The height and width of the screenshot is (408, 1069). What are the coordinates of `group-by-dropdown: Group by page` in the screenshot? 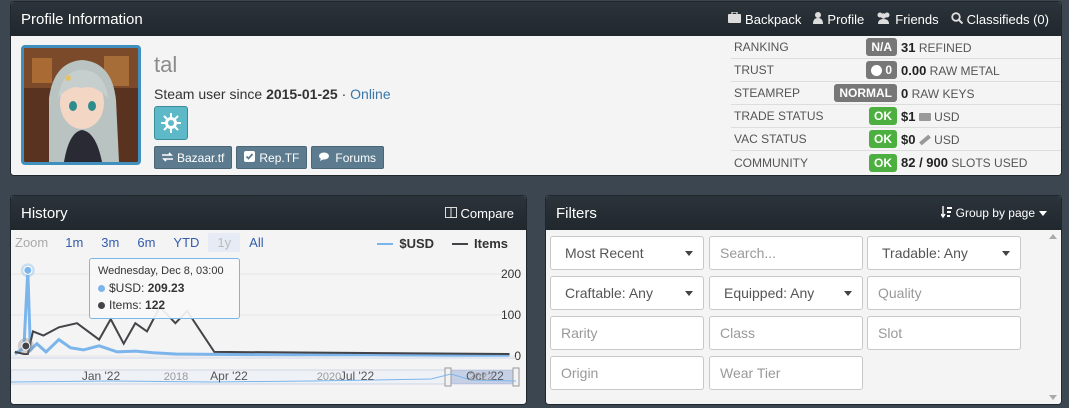 It's located at (993, 213).